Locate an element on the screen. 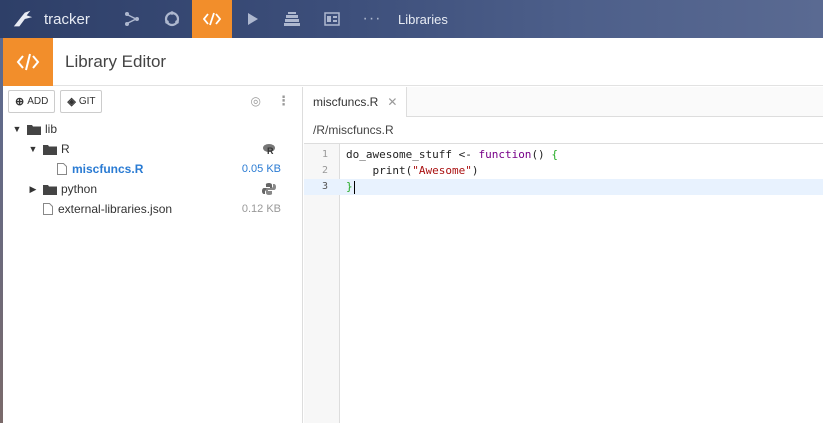 The width and height of the screenshot is (823, 423). sidebar-toolbar: ⊕ ADD ◈ GIT ◎ ⋮ is located at coordinates (152, 101).